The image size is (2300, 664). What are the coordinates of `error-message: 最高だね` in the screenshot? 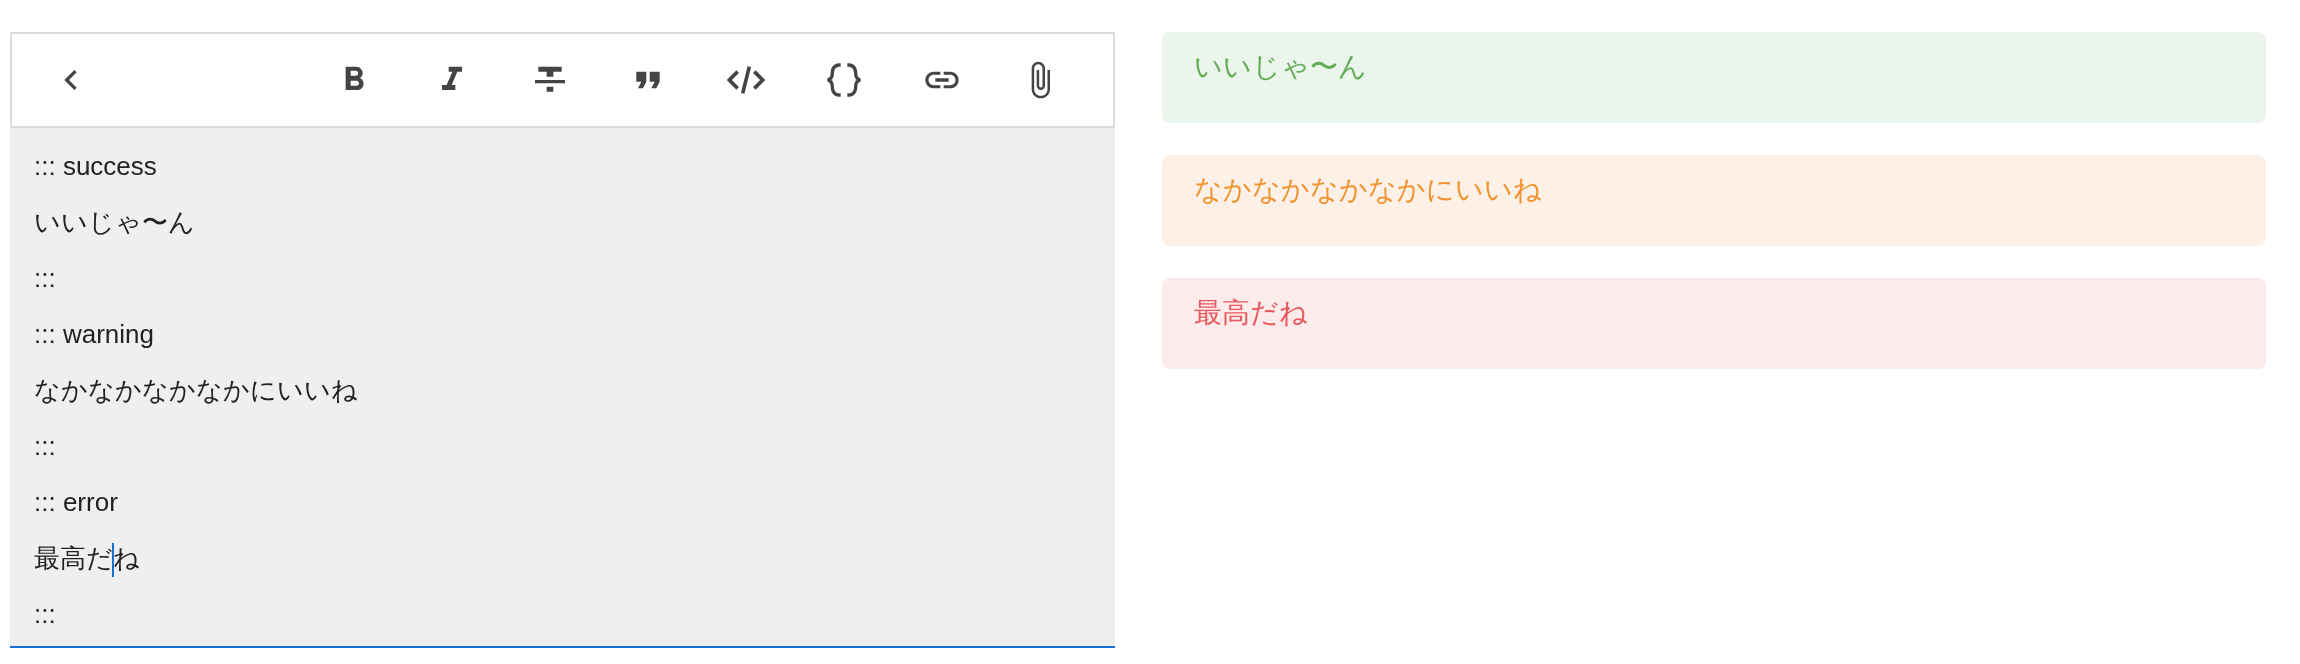 It's located at (1714, 323).